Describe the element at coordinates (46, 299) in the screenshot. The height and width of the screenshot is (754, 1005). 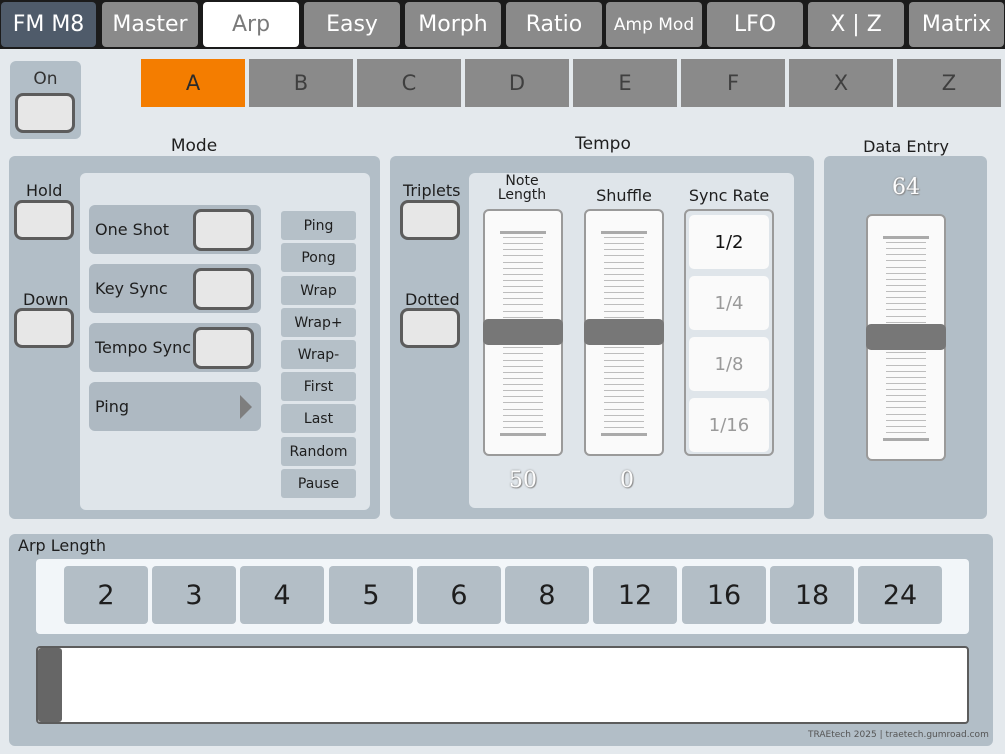
I see `down-label: Down` at that location.